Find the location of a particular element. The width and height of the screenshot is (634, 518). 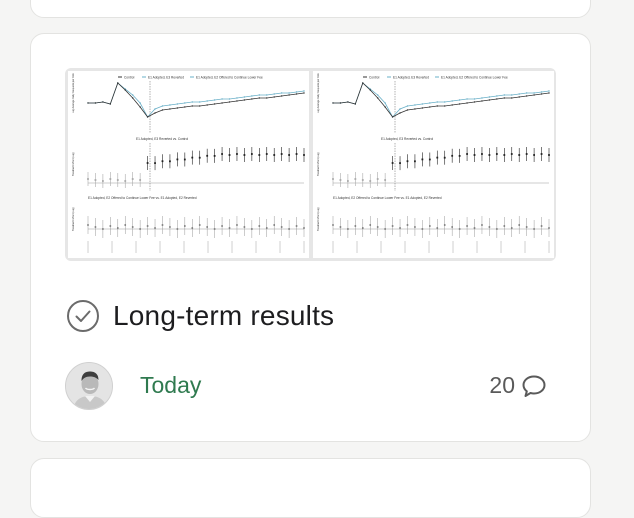

comments-button: 20 is located at coordinates (518, 385).